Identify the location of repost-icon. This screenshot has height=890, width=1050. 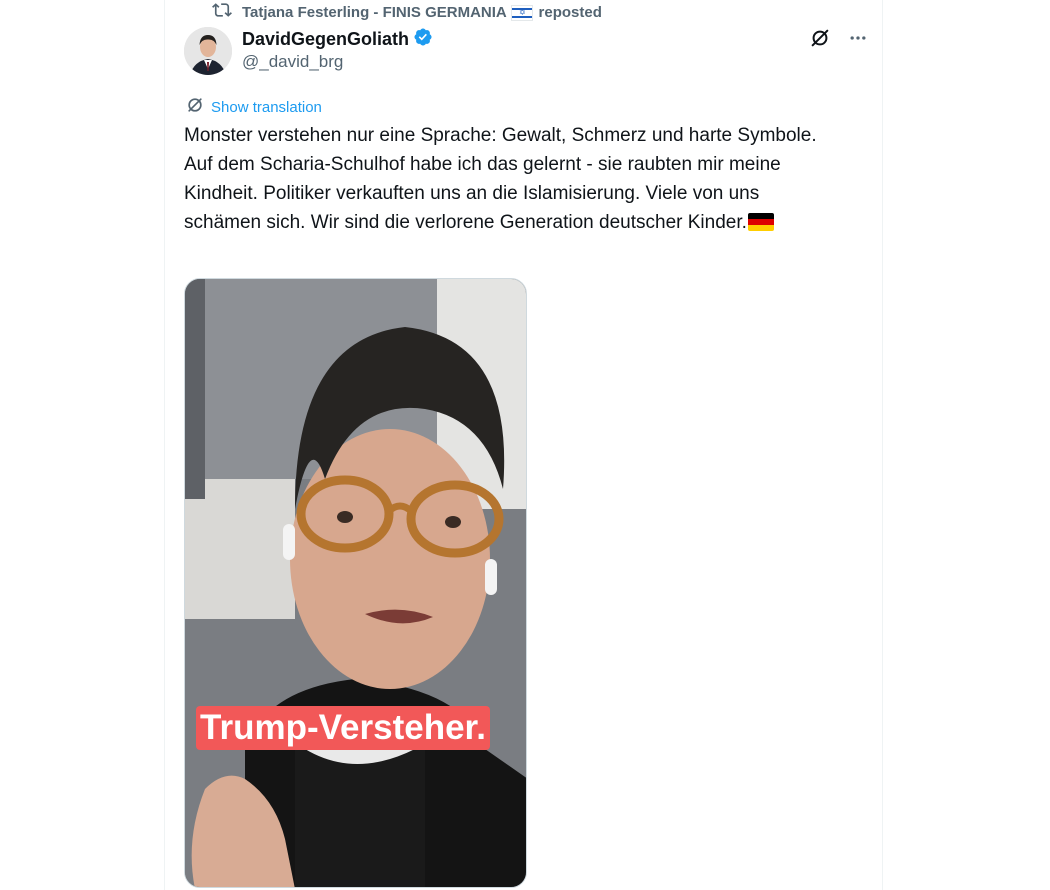
(222, 12).